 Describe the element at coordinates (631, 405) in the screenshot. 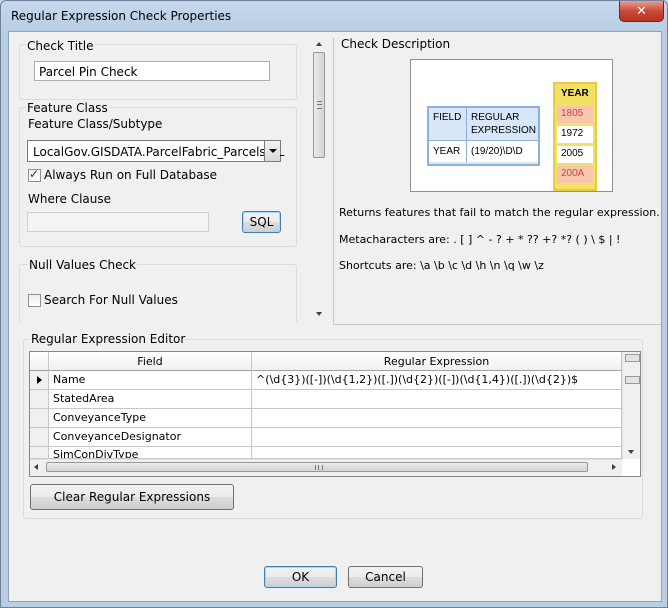

I see `grid-vertical-scrollbar` at that location.